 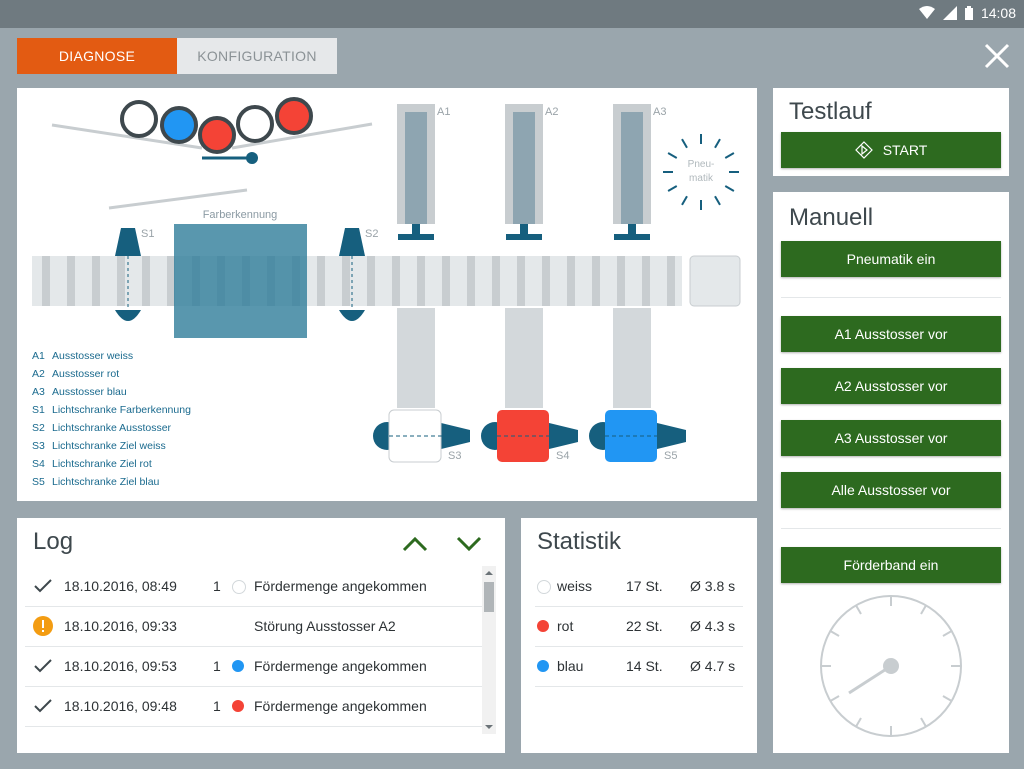 I want to click on log-title: Log, so click(x=53, y=541).